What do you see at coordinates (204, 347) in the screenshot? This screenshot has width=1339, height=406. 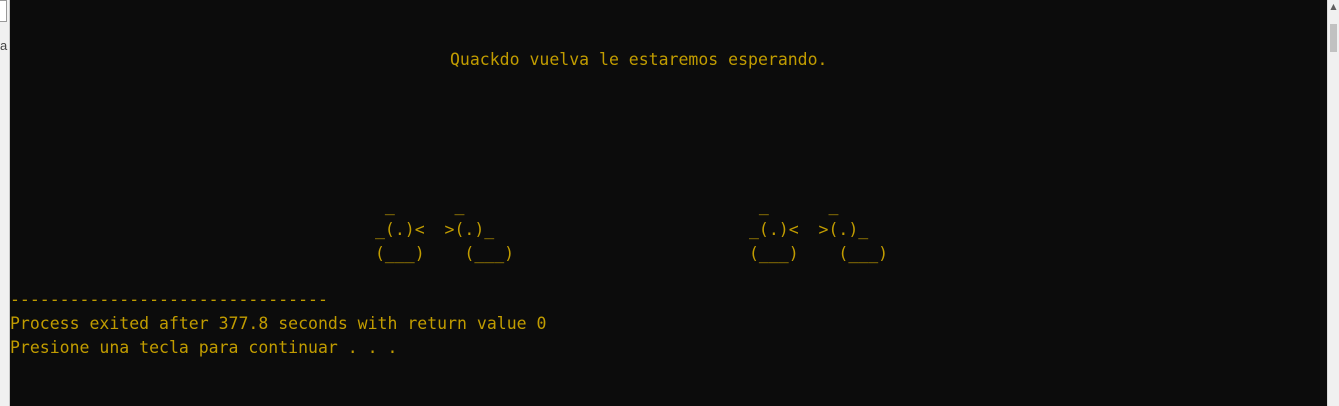 I see `continue-prompt: Presione una tecla para continuar . . .` at bounding box center [204, 347].